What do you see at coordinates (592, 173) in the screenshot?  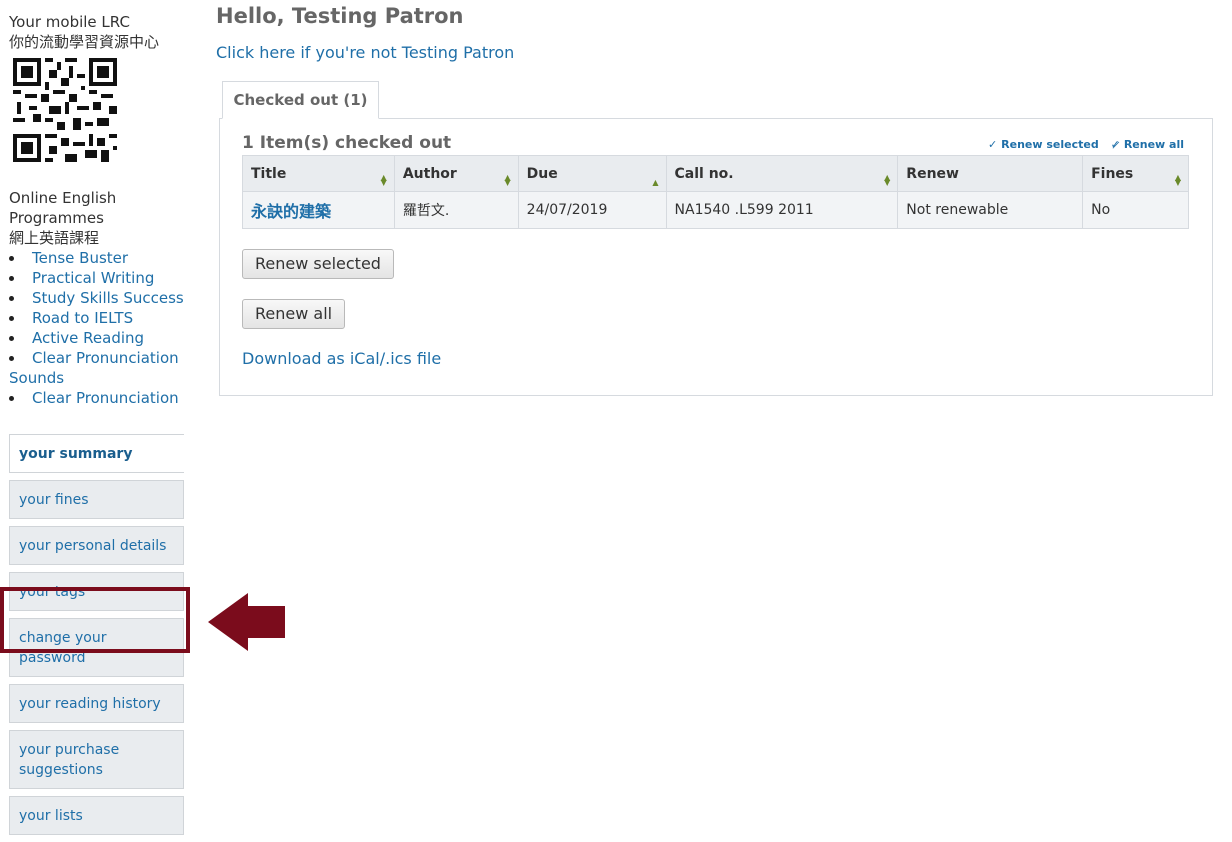 I see `column-header-due: Due ▲` at bounding box center [592, 173].